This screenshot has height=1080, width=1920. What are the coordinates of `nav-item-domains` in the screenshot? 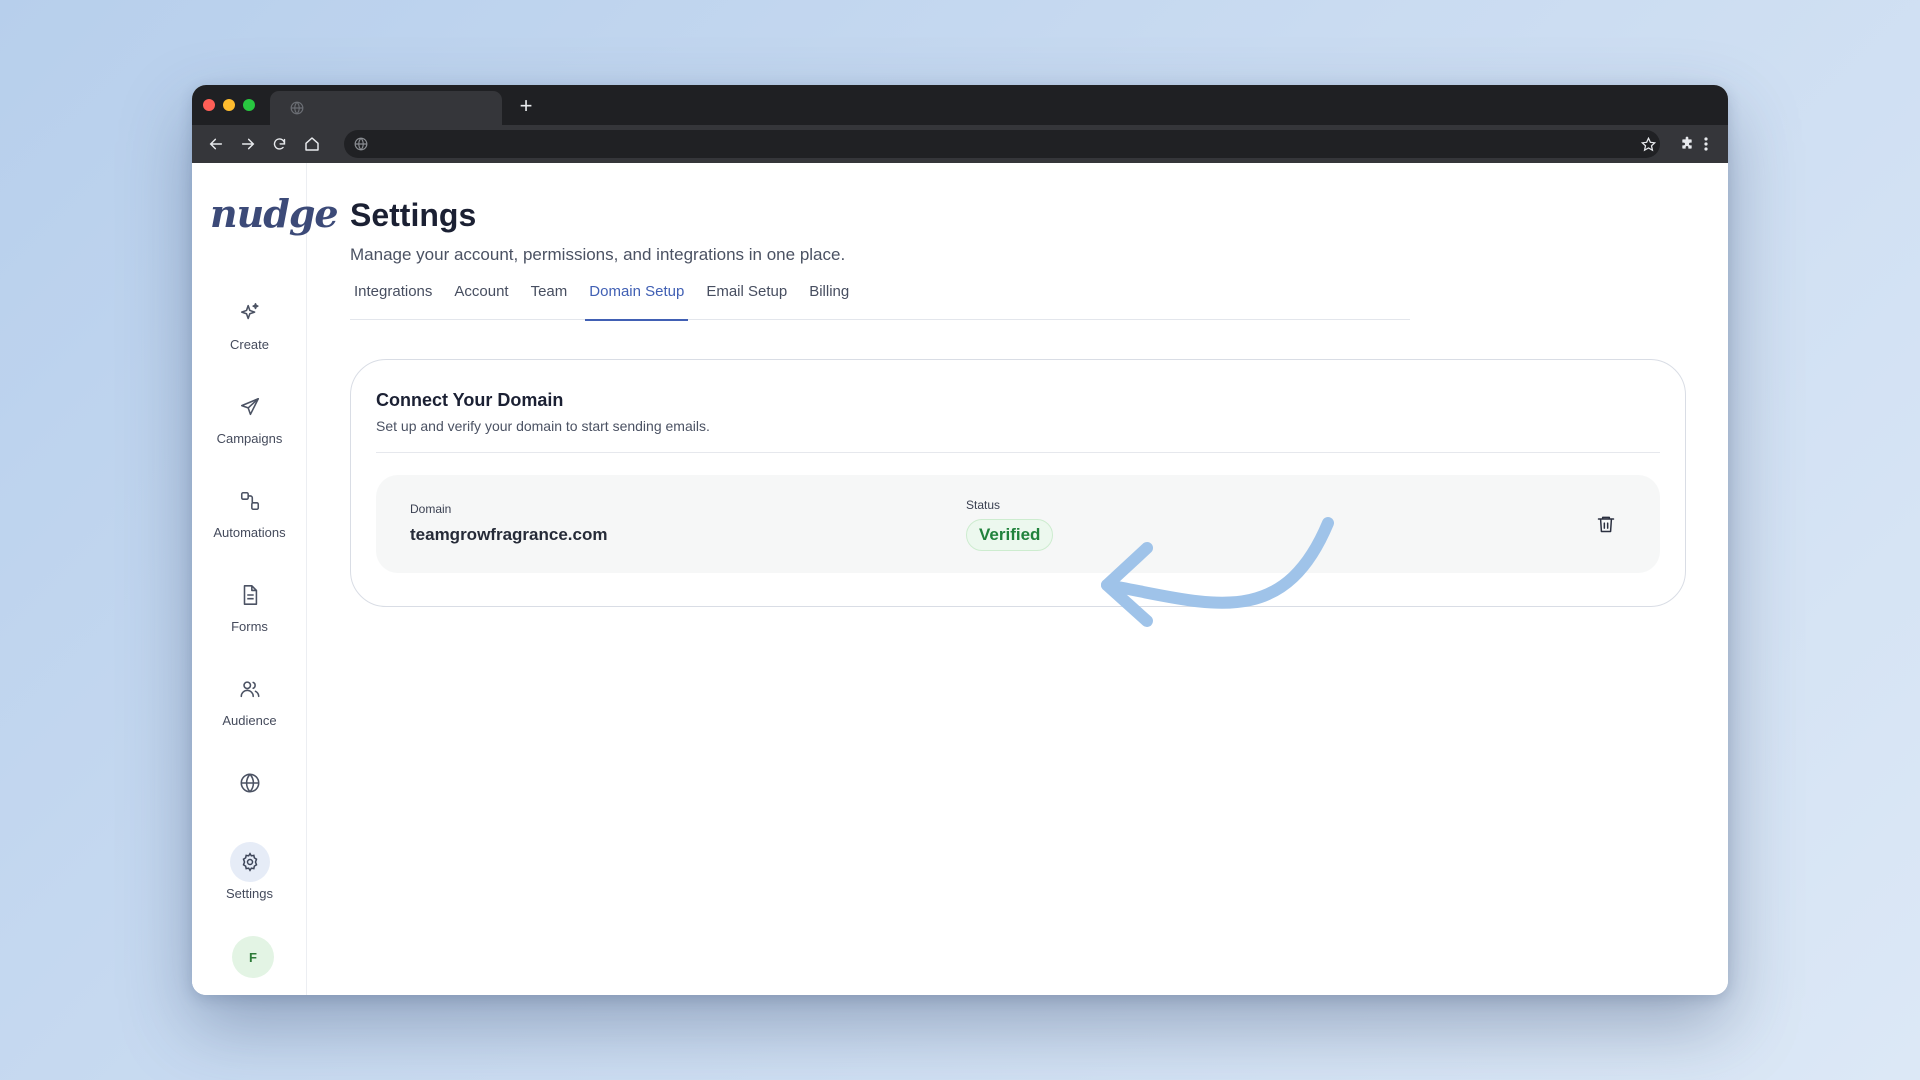 It's located at (249, 785).